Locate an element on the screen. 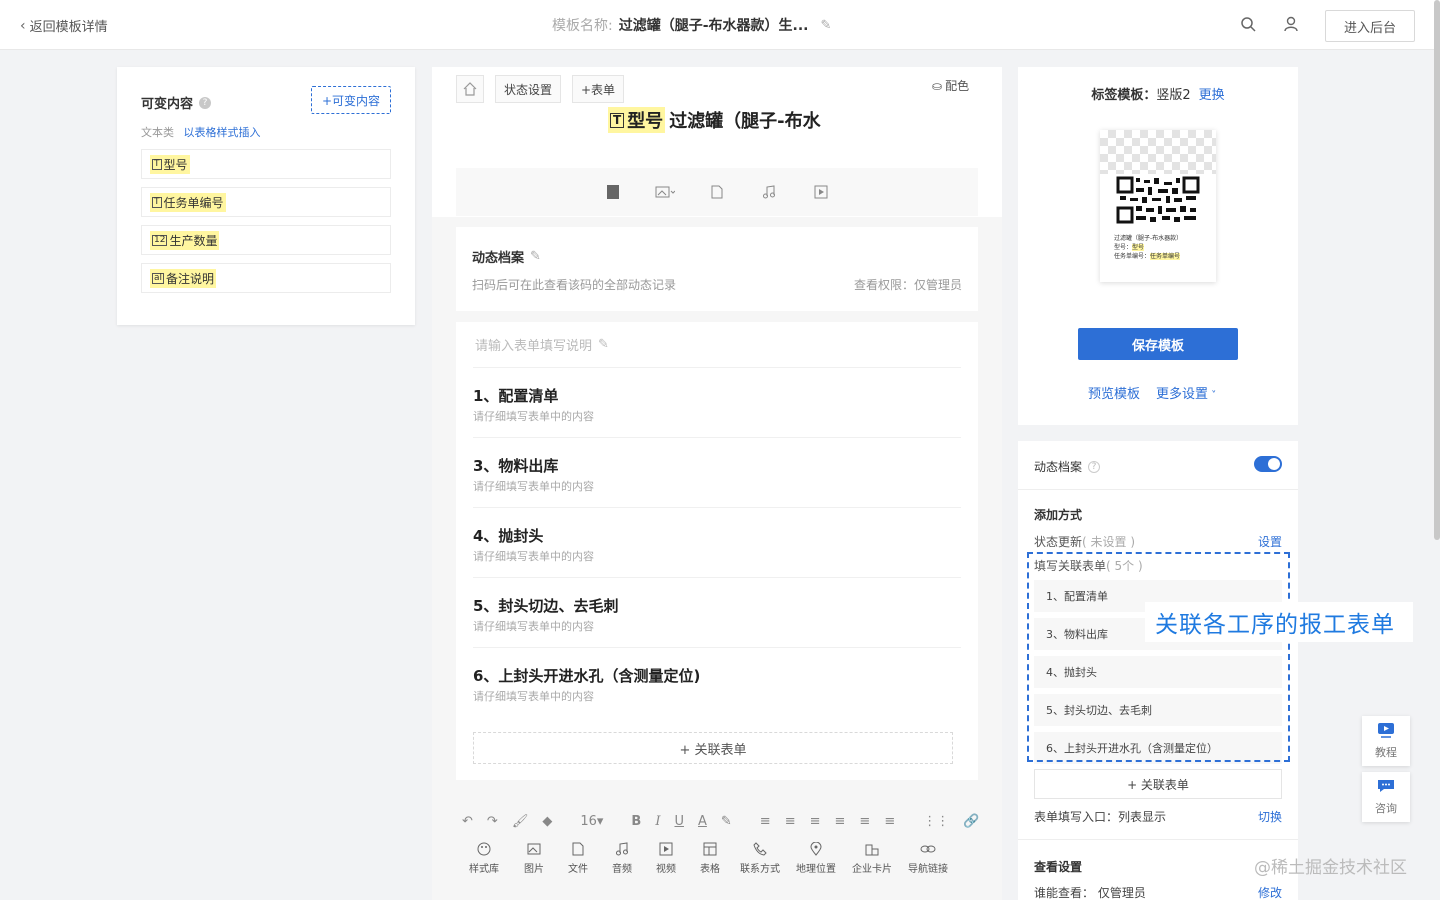 This screenshot has height=900, width=1440. home-icon is located at coordinates (470, 89).